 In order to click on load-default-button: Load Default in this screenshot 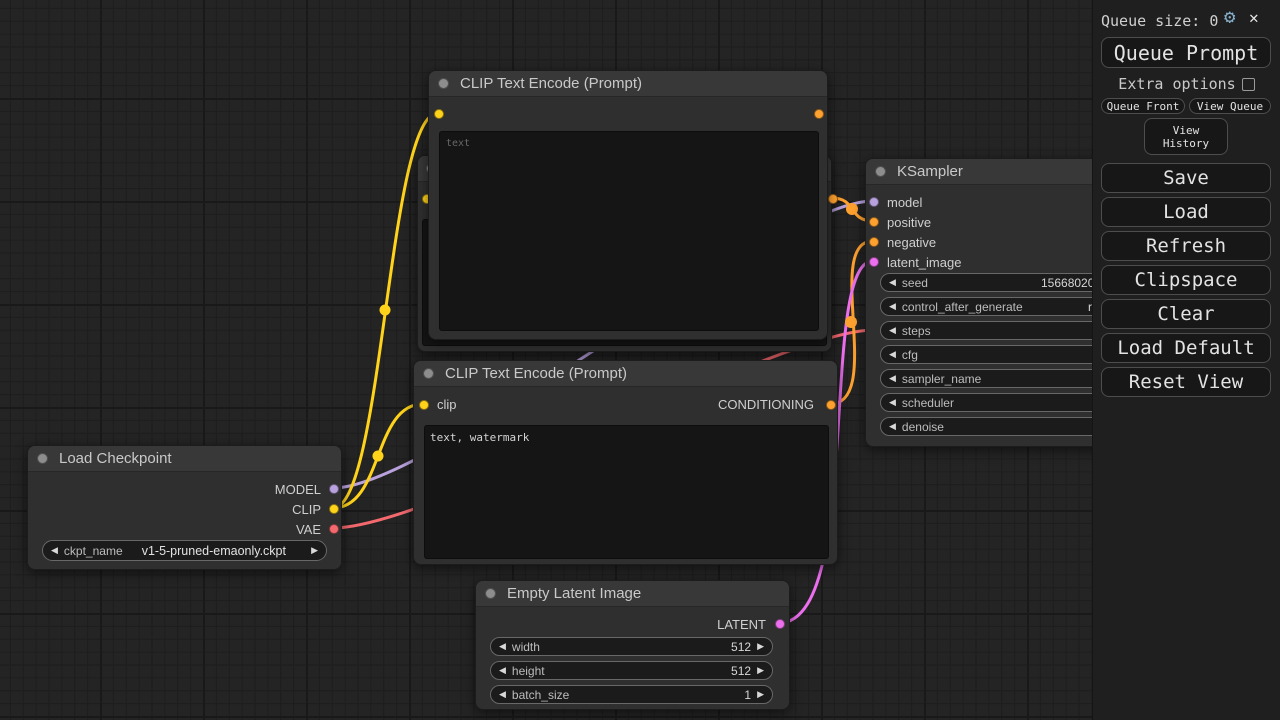, I will do `click(1186, 348)`.